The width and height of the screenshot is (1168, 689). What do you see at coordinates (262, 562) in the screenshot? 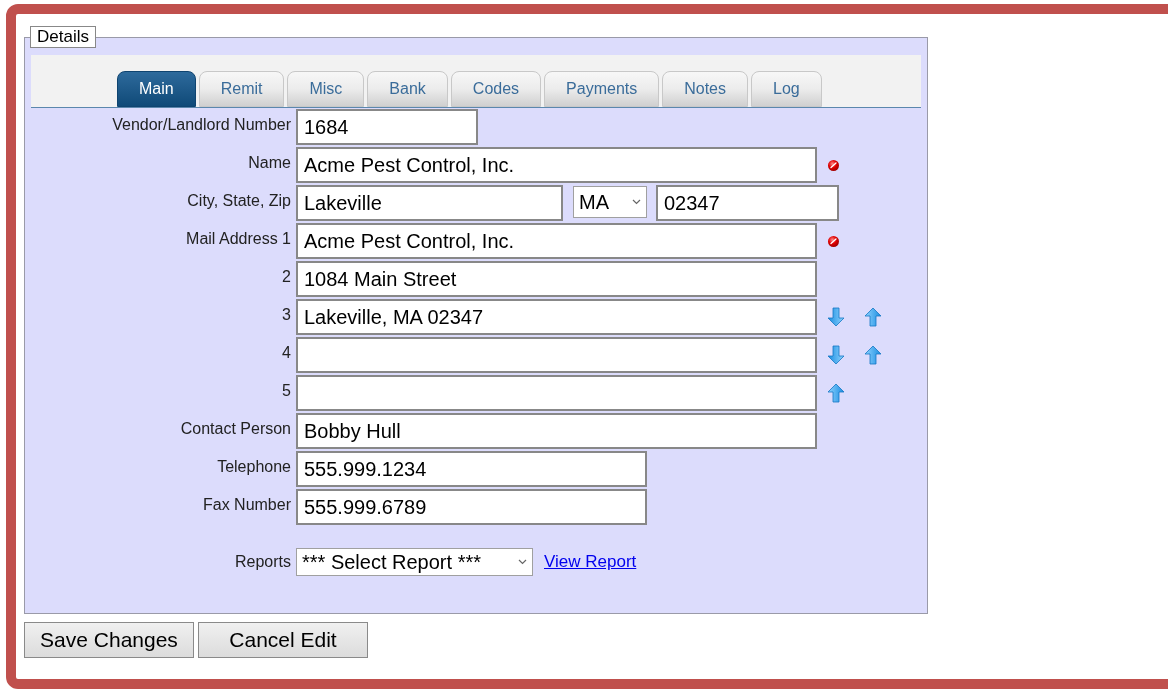
I see `reports-label: Reports` at bounding box center [262, 562].